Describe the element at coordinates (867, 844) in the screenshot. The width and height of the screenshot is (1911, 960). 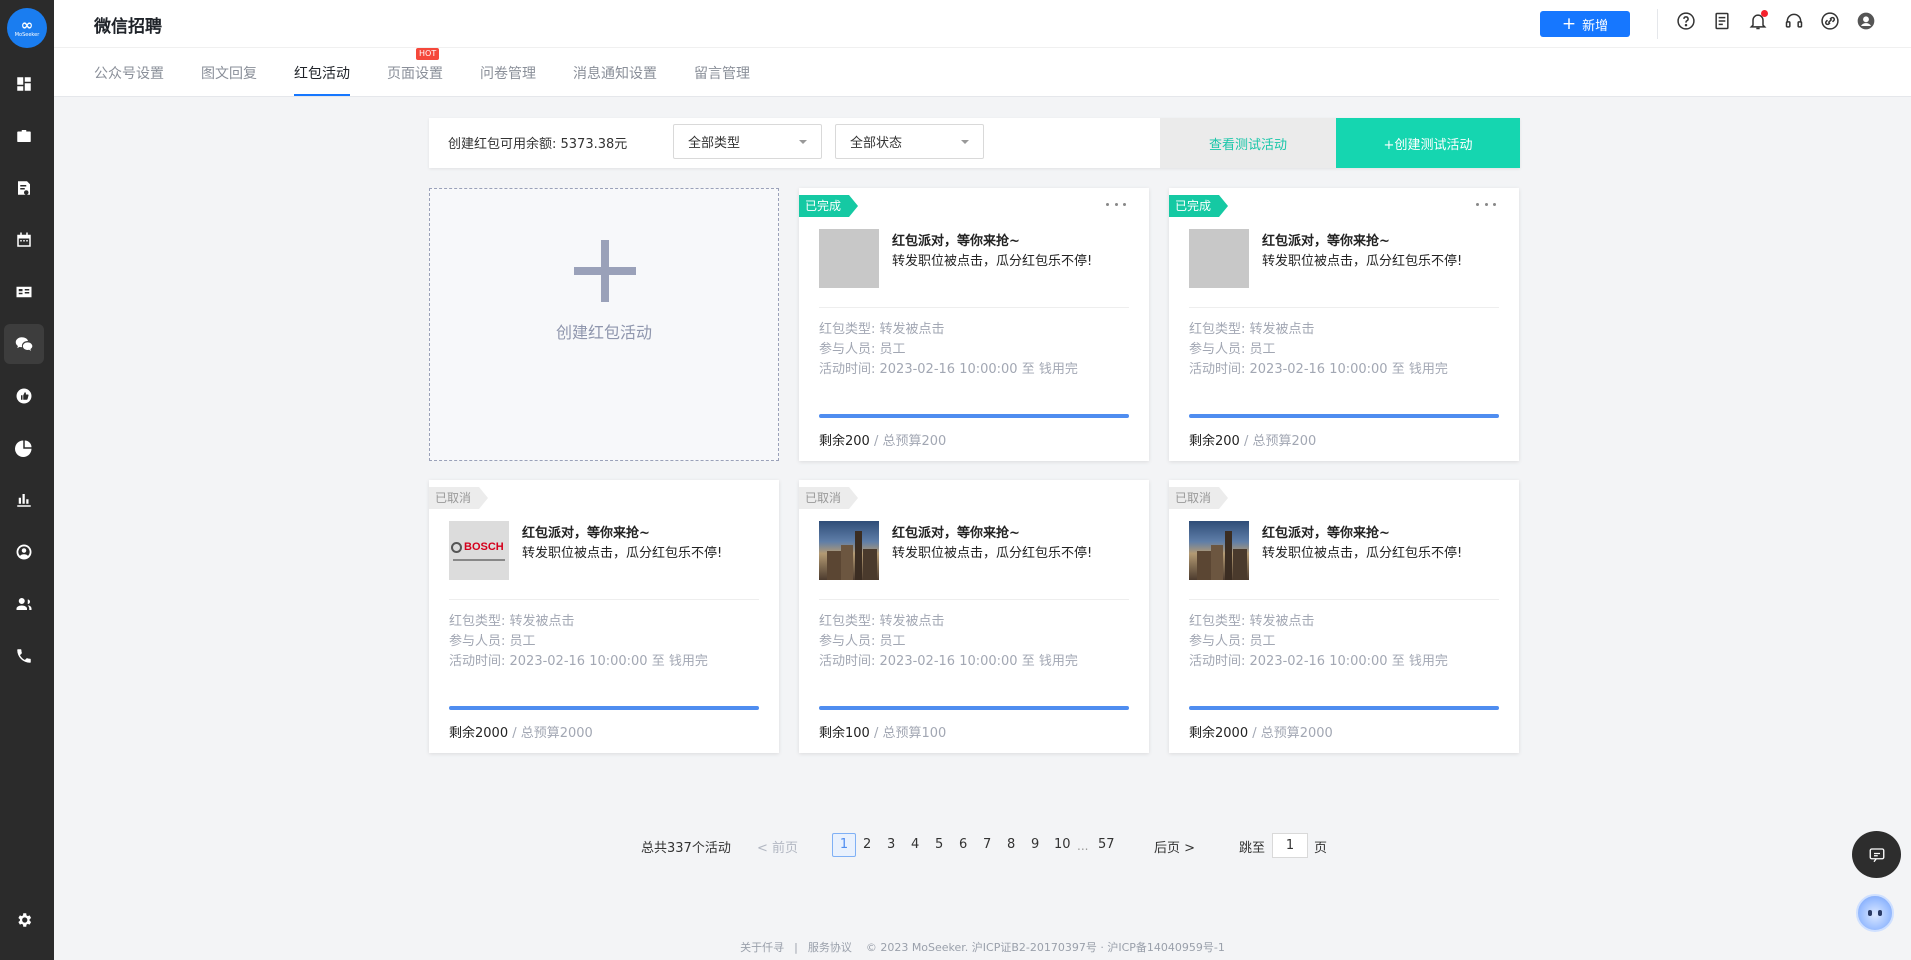
I see `page-button-2: 2` at that location.